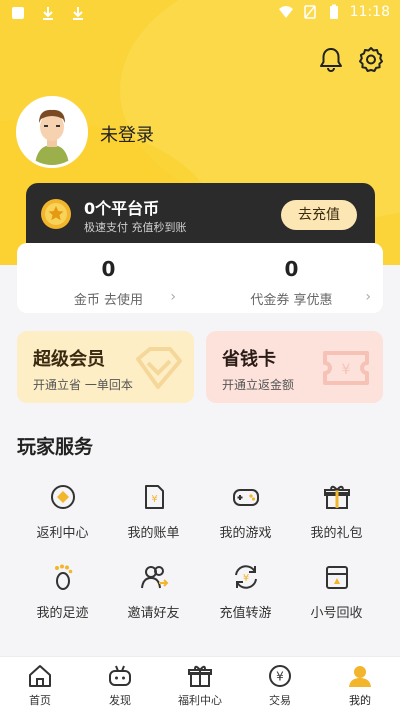  What do you see at coordinates (245, 533) in the screenshot?
I see `service-label: 我的游戏` at bounding box center [245, 533].